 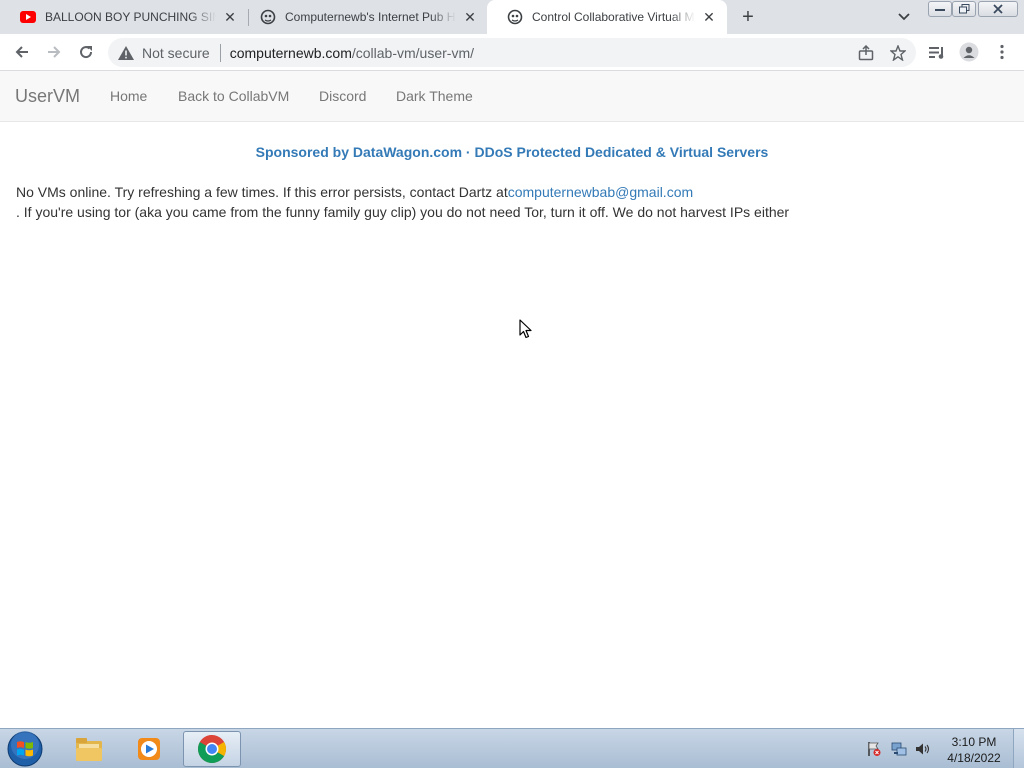 What do you see at coordinates (126, 53) in the screenshot?
I see `warning-icon` at bounding box center [126, 53].